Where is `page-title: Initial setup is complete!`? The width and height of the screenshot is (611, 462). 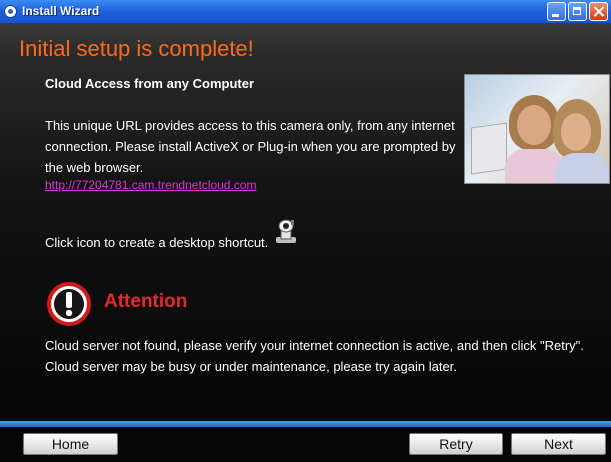 page-title: Initial setup is complete! is located at coordinates (136, 48).